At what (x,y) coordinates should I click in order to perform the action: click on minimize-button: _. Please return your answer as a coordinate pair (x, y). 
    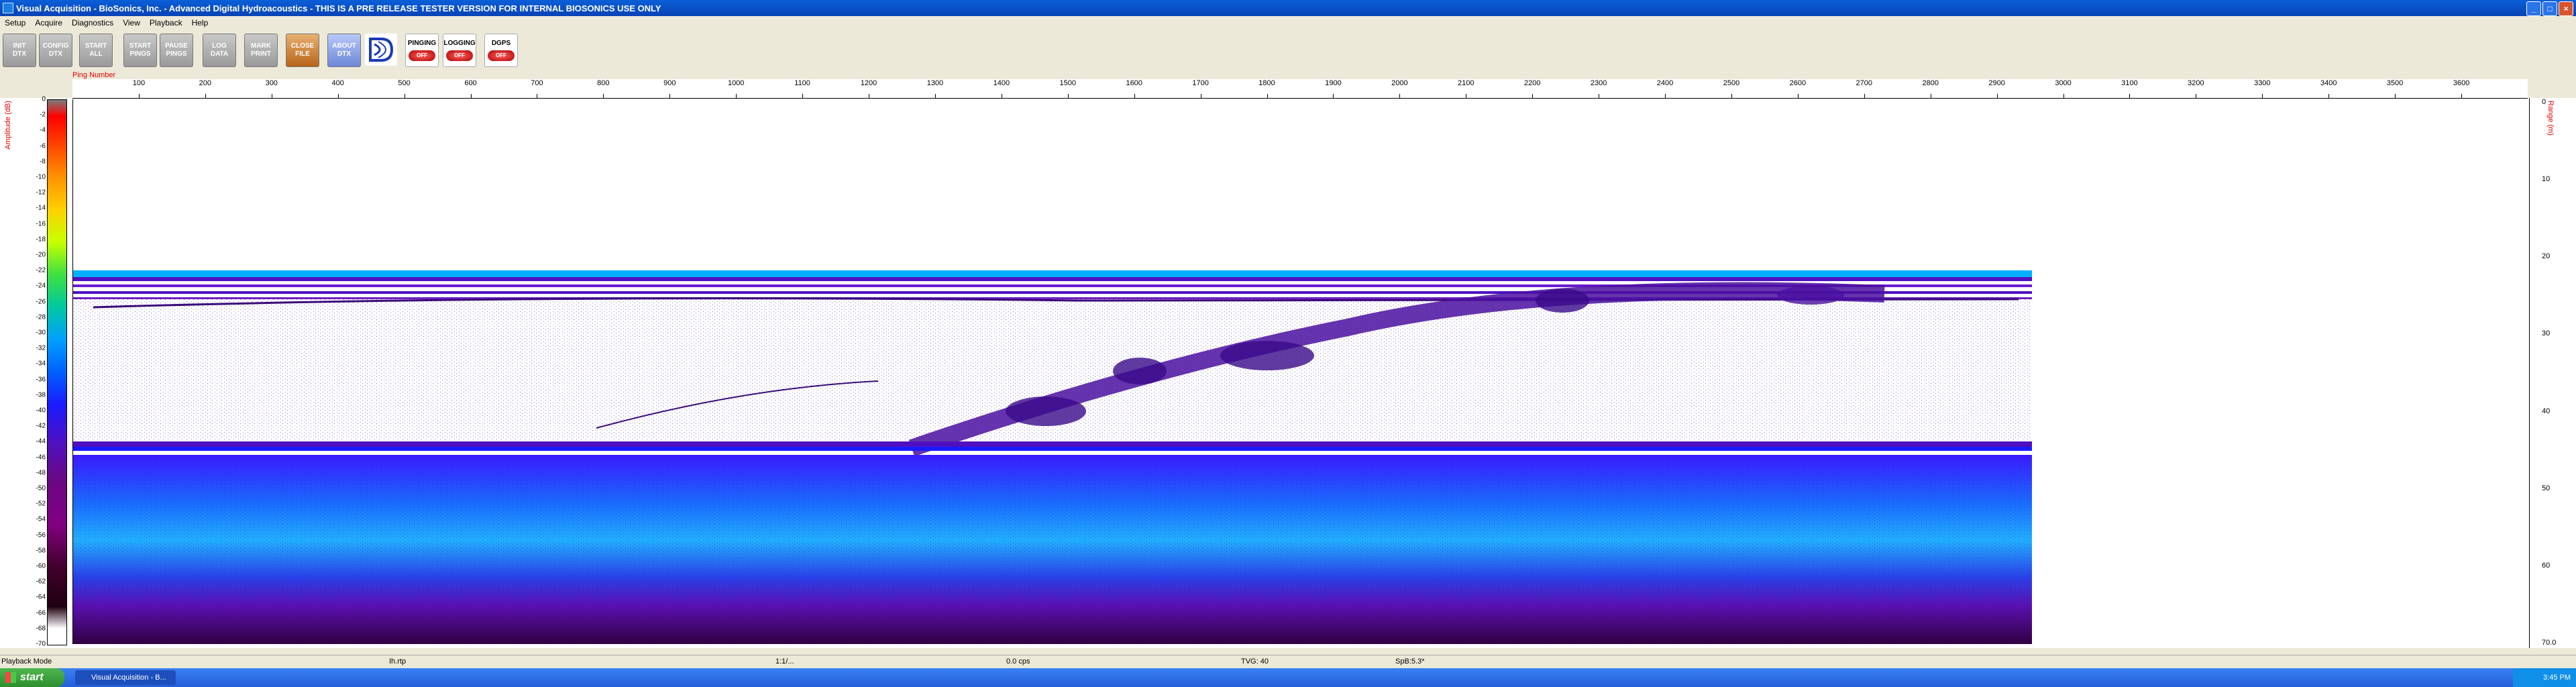
    Looking at the image, I should click on (2533, 8).